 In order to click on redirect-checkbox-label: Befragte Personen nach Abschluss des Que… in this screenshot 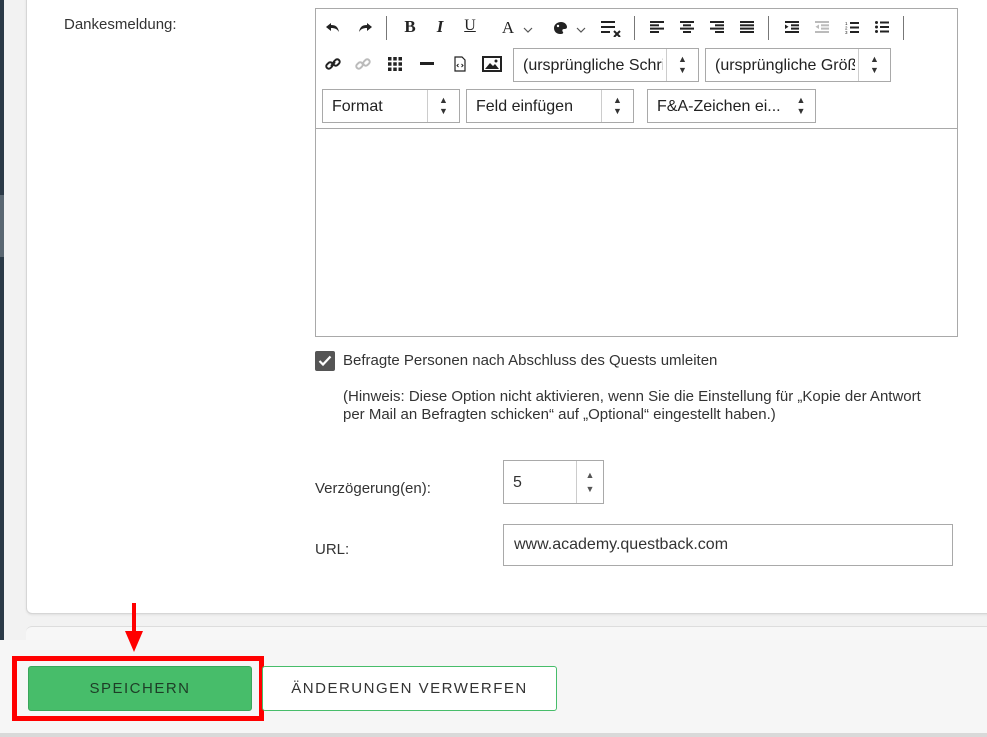, I will do `click(530, 360)`.